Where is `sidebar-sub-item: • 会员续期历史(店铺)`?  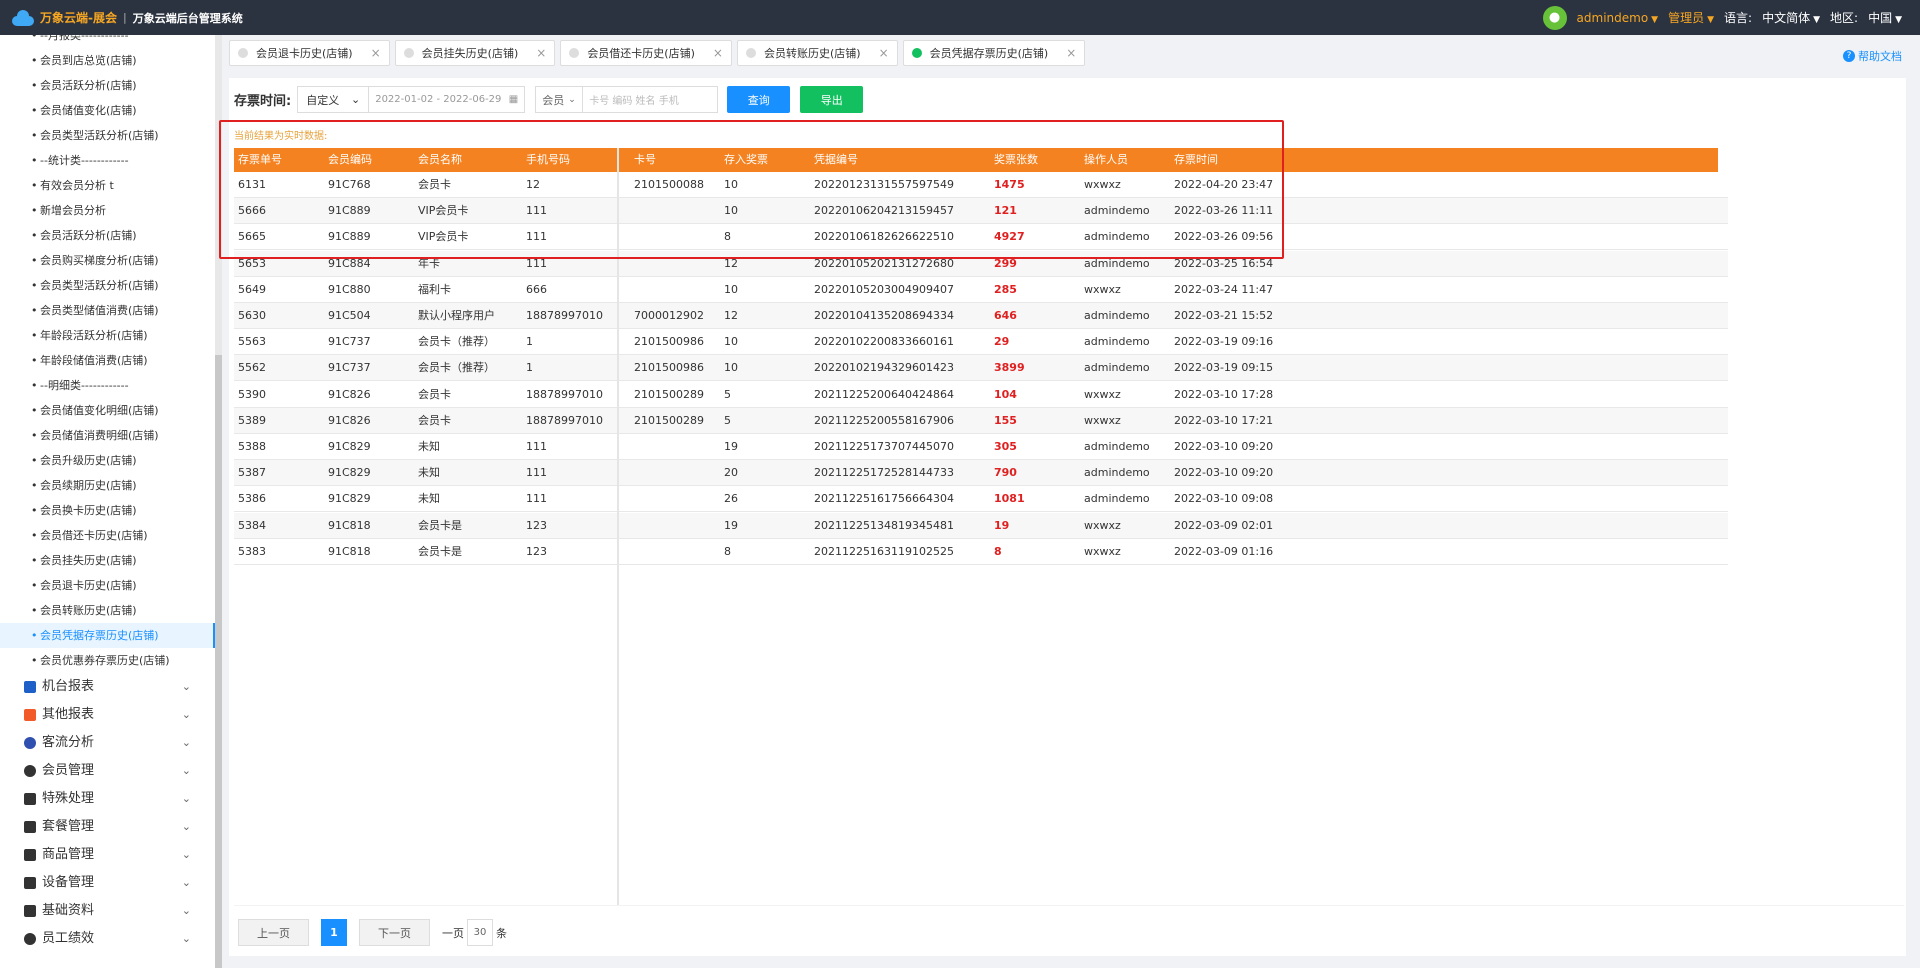 sidebar-sub-item: • 会员续期历史(店铺) is located at coordinates (107, 485).